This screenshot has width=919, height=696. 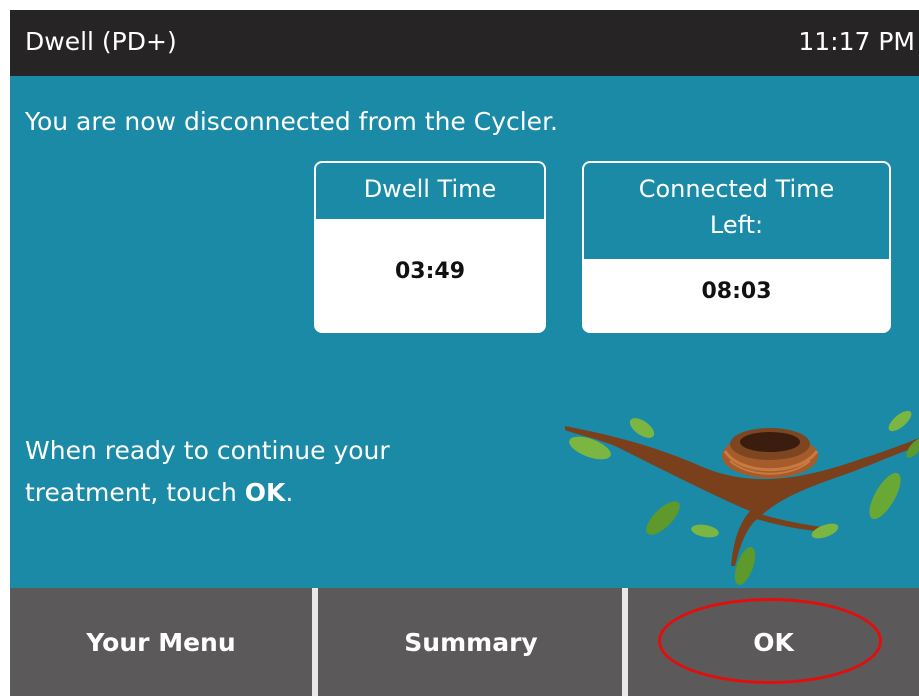 What do you see at coordinates (471, 642) in the screenshot?
I see `summary-button: Summary` at bounding box center [471, 642].